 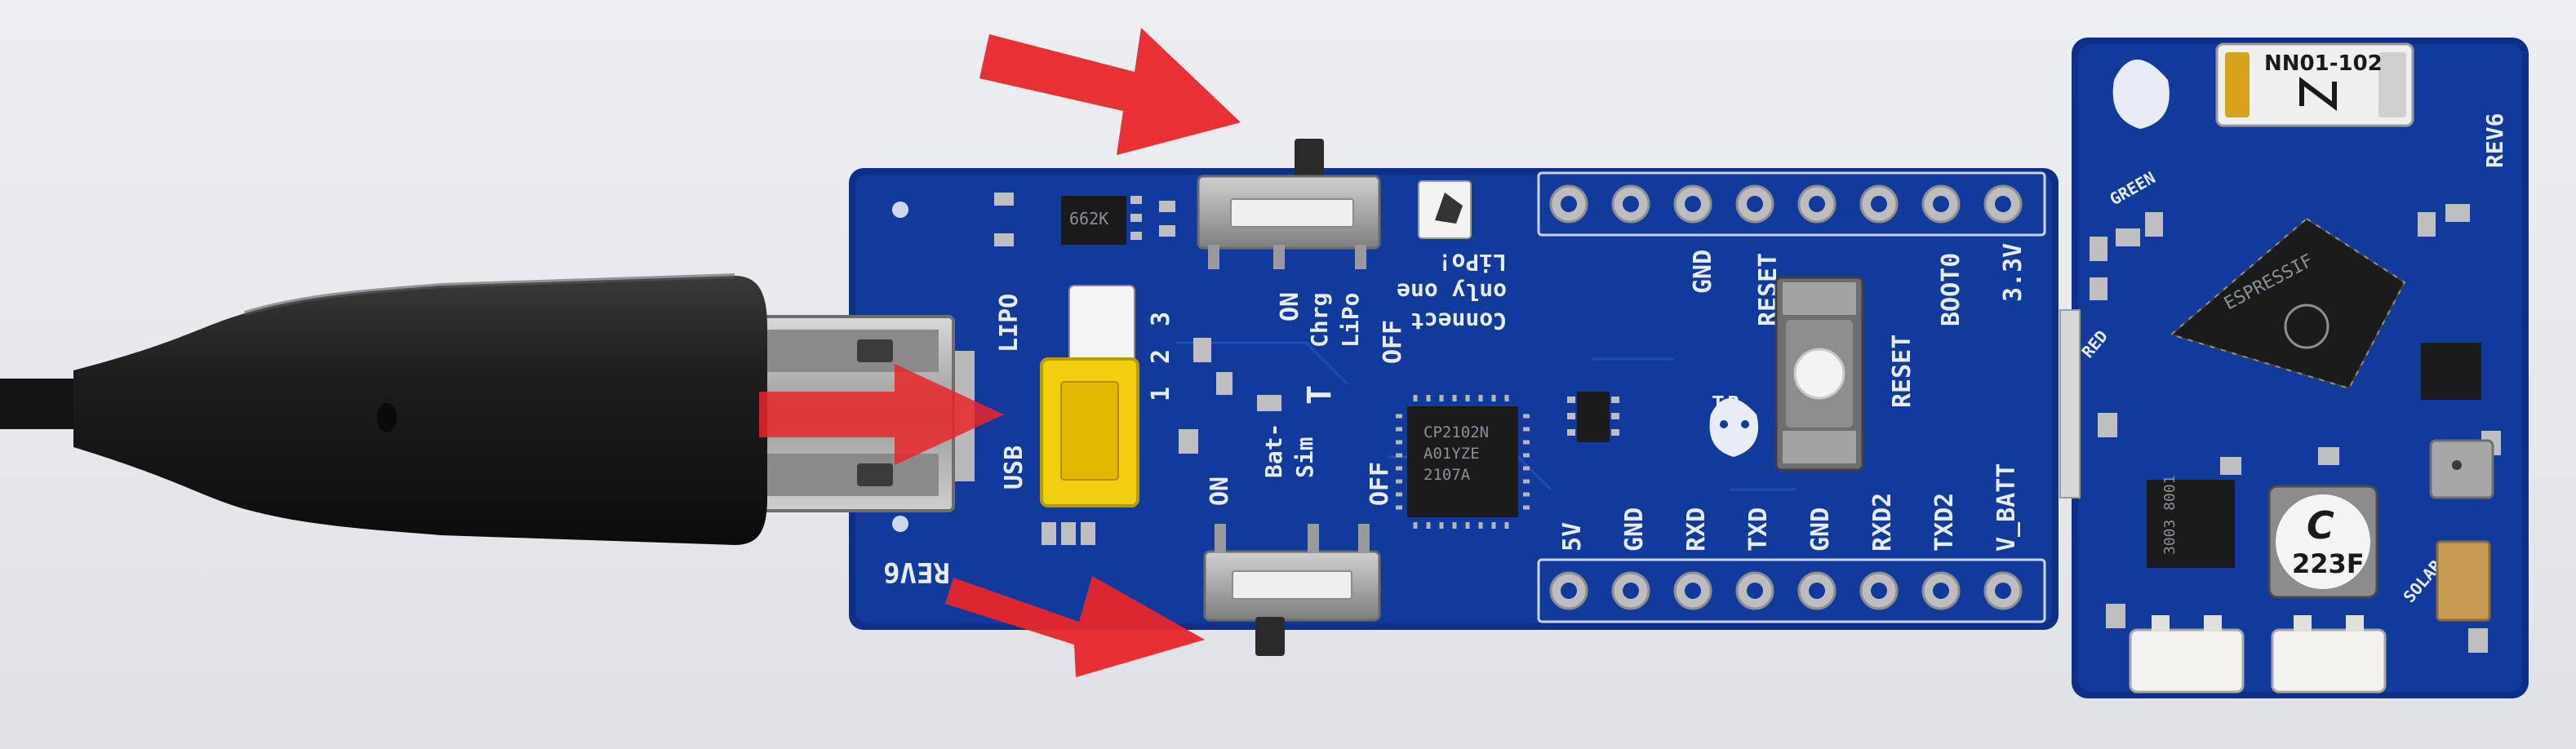 I want to click on small-t-mark: T, so click(x=1320, y=395).